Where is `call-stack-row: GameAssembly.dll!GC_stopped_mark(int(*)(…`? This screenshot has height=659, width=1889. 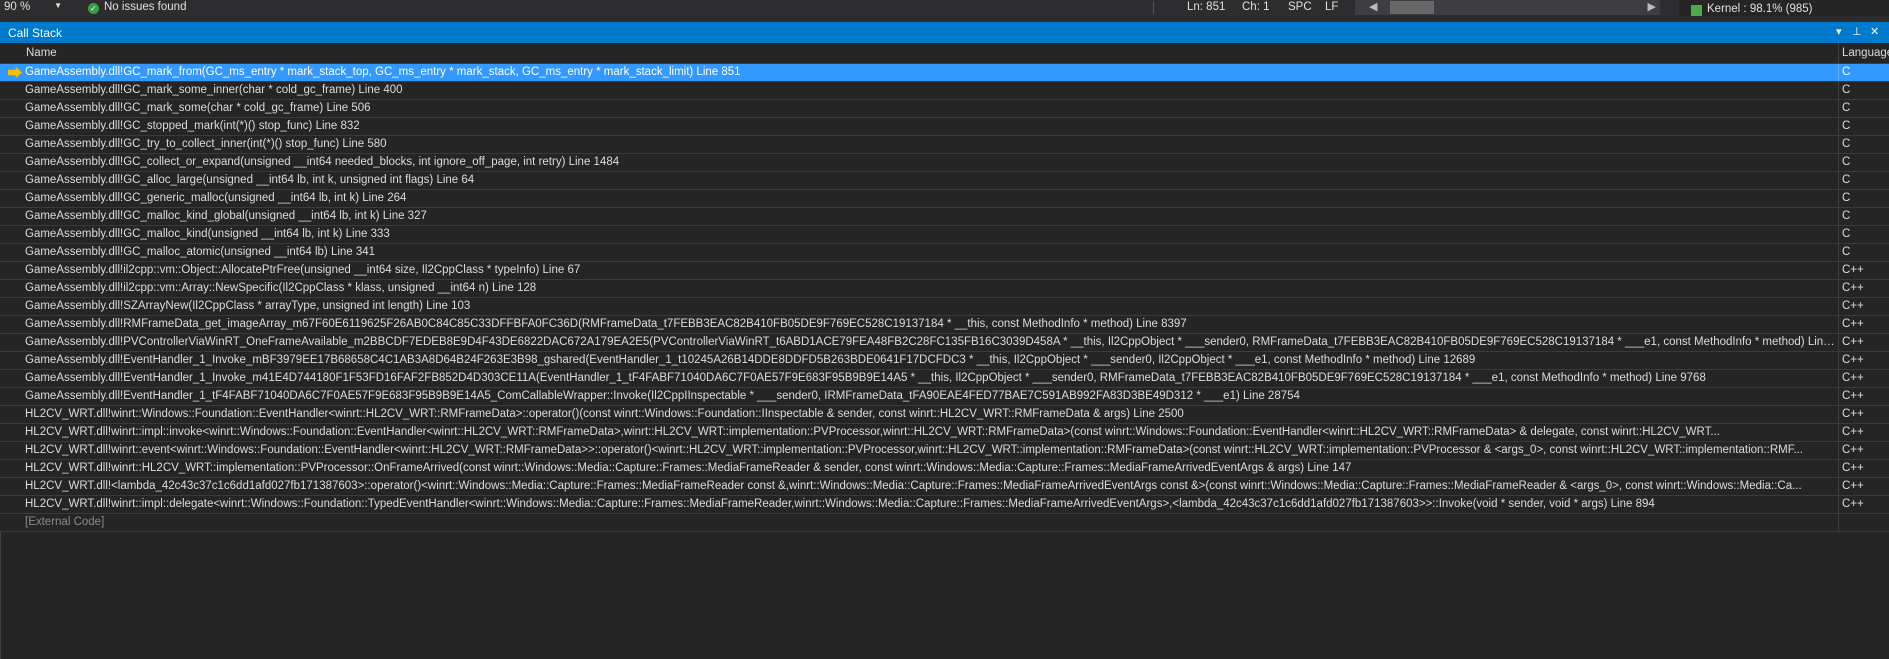 call-stack-row: GameAssembly.dll!GC_stopped_mark(int(*)(… is located at coordinates (944, 127).